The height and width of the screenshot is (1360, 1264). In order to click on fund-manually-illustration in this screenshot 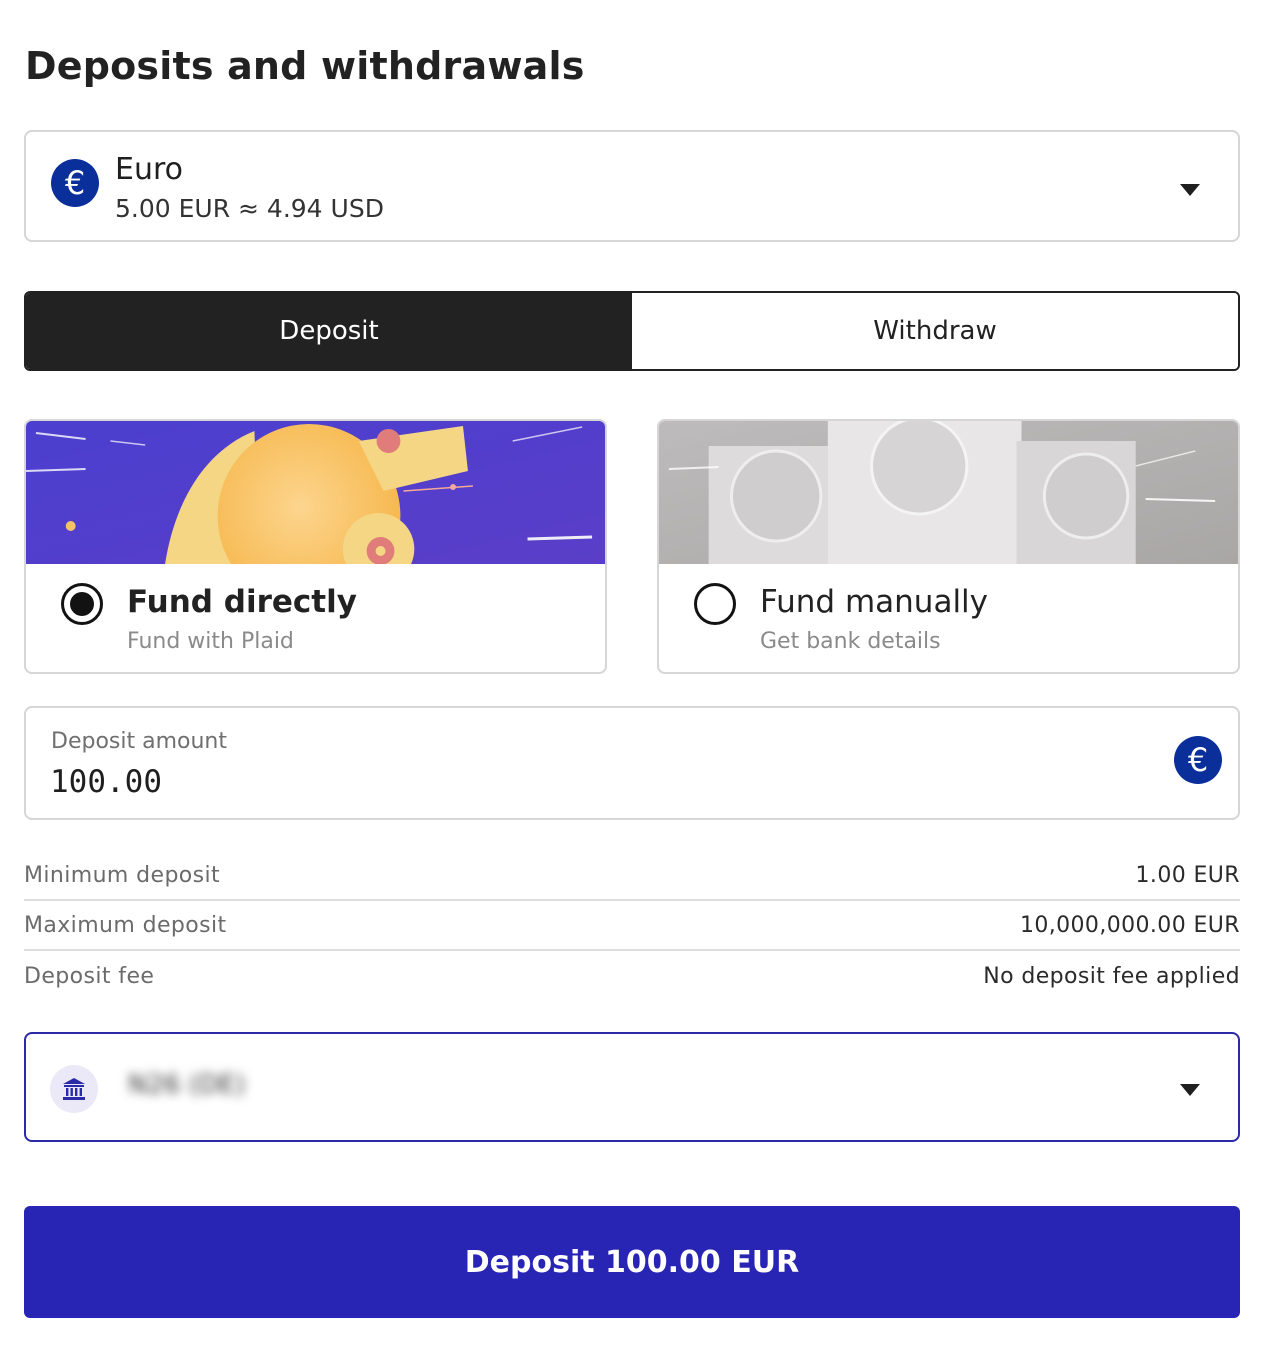, I will do `click(948, 492)`.